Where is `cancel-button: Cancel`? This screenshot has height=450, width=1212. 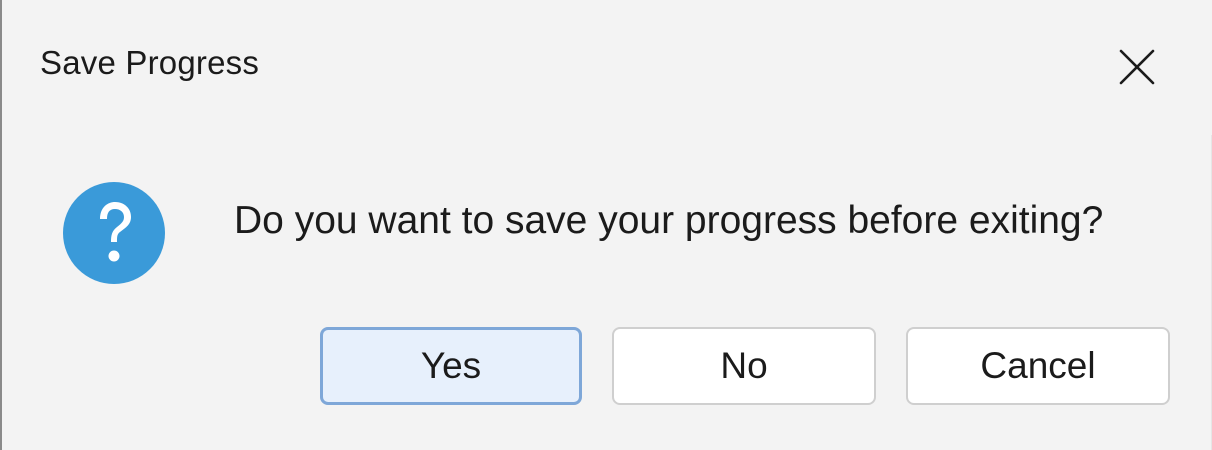
cancel-button: Cancel is located at coordinates (1038, 366).